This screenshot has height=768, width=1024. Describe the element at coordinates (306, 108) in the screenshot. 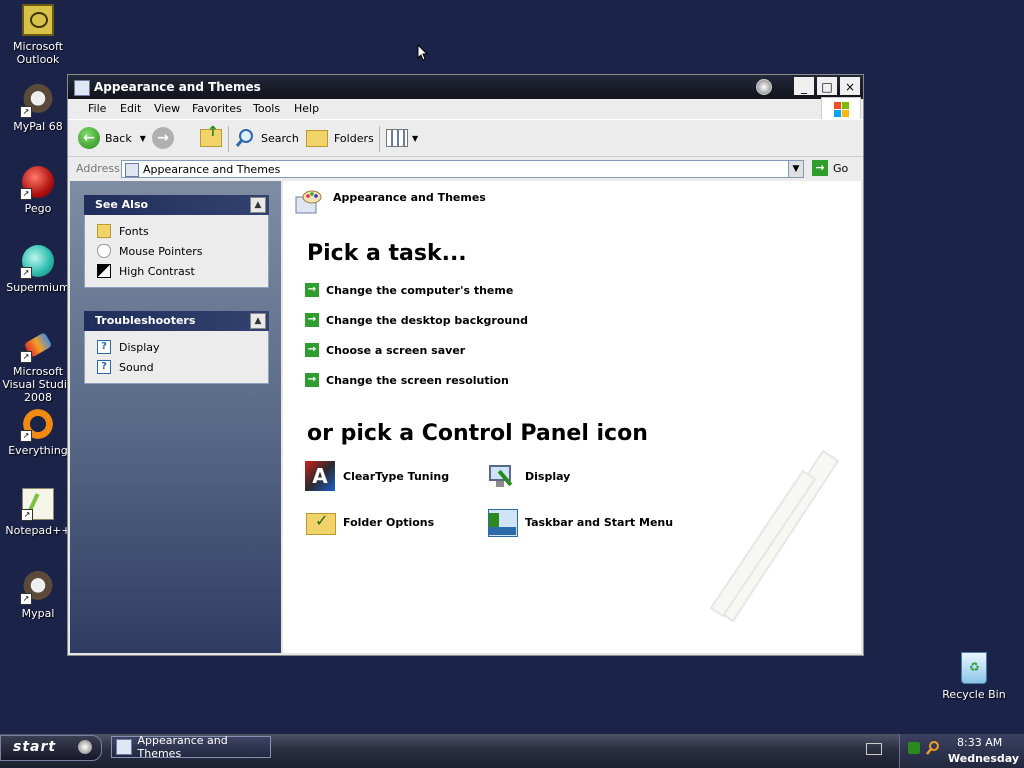

I see `menu-help: Help` at that location.